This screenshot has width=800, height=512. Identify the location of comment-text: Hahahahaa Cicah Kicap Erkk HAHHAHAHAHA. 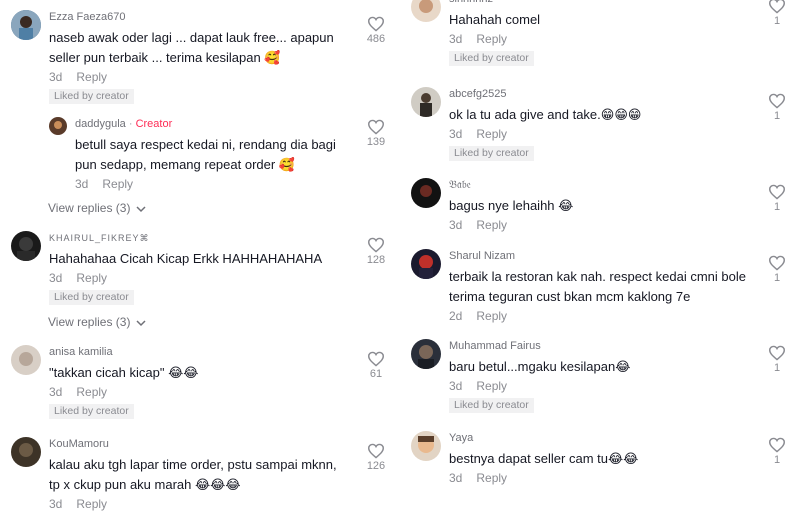
(186, 258).